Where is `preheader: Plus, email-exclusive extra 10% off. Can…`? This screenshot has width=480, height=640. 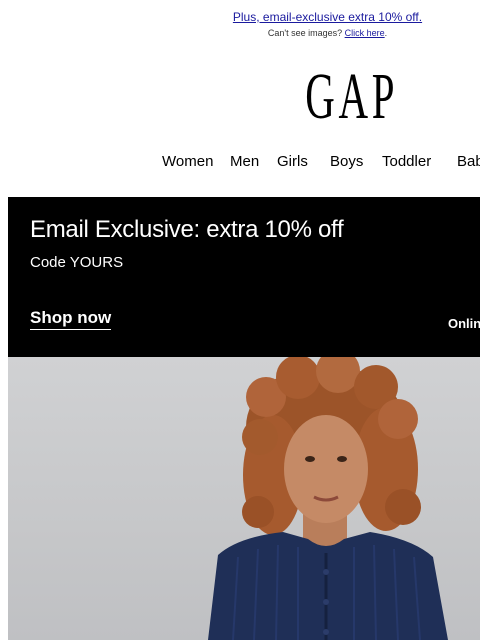 preheader: Plus, email-exclusive extra 10% off. Can… is located at coordinates (327, 24).